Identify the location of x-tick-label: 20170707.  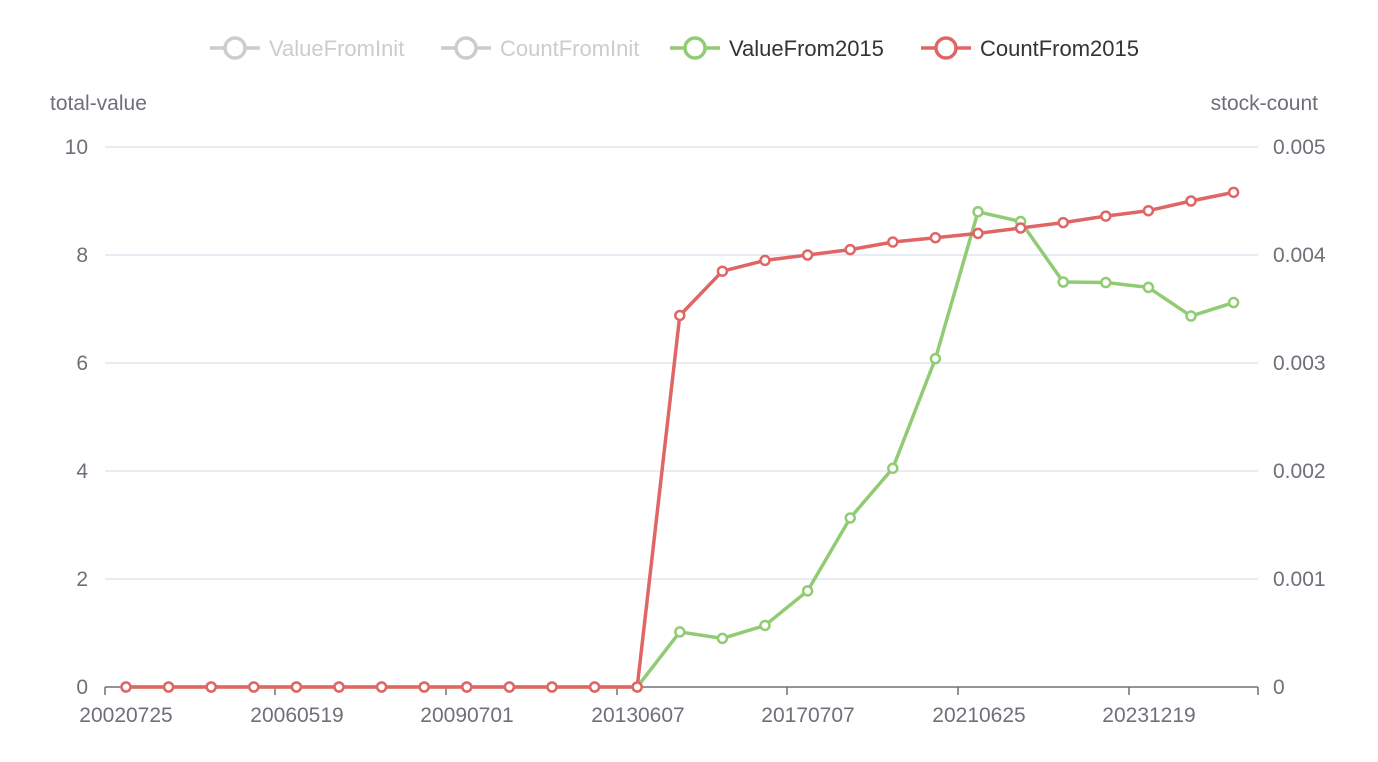
(807, 715).